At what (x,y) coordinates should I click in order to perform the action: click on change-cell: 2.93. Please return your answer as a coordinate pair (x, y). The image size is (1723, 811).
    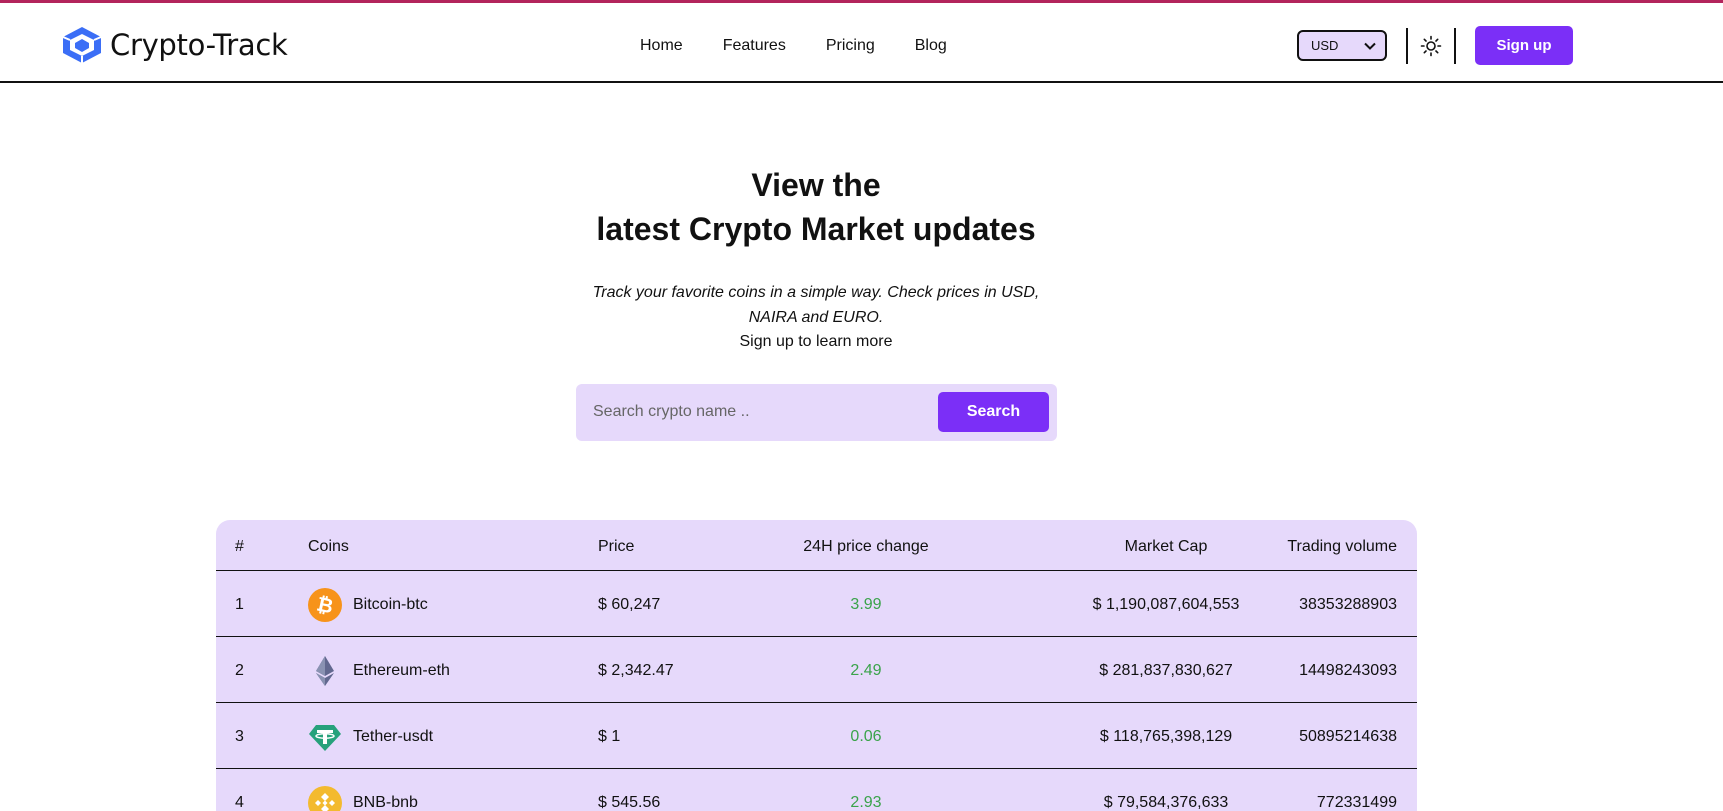
    Looking at the image, I should click on (866, 802).